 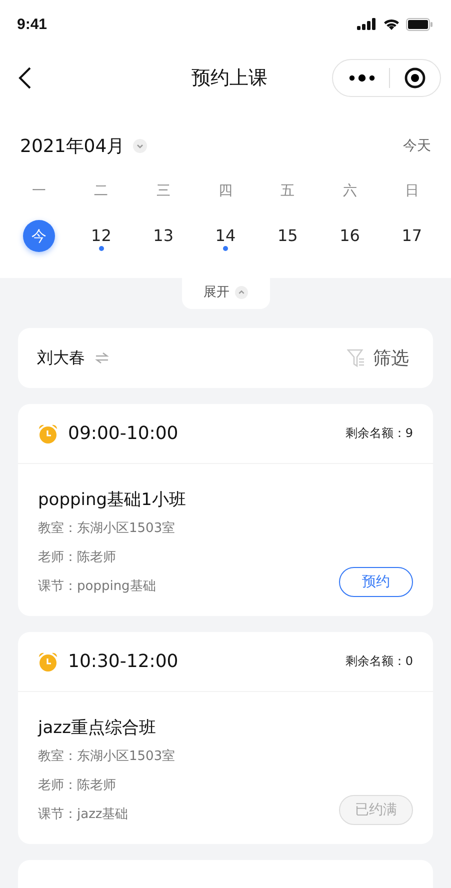 What do you see at coordinates (61, 358) in the screenshot?
I see `student-name: 刘大春` at bounding box center [61, 358].